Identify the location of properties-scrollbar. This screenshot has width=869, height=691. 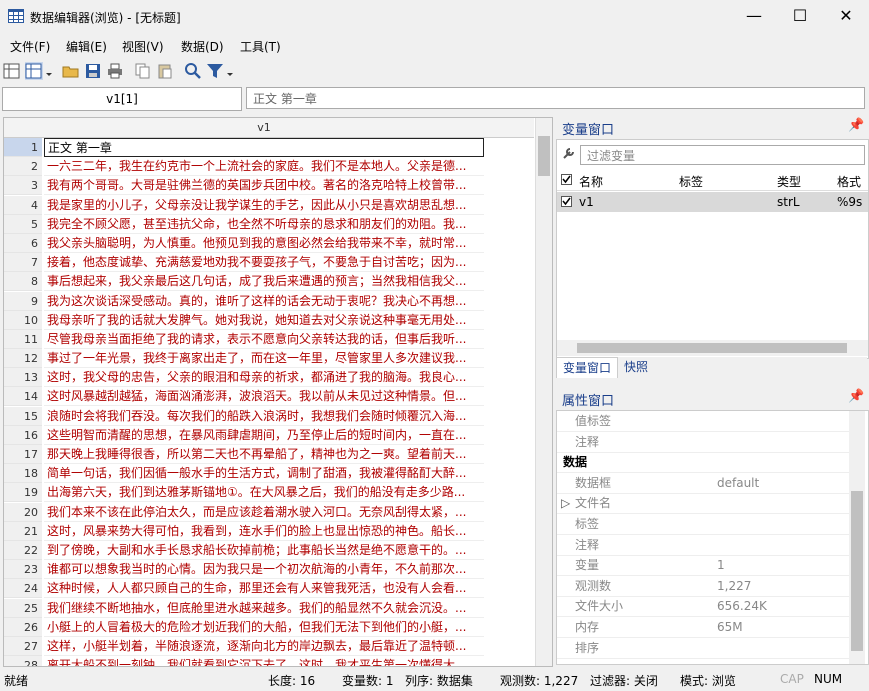
(857, 537).